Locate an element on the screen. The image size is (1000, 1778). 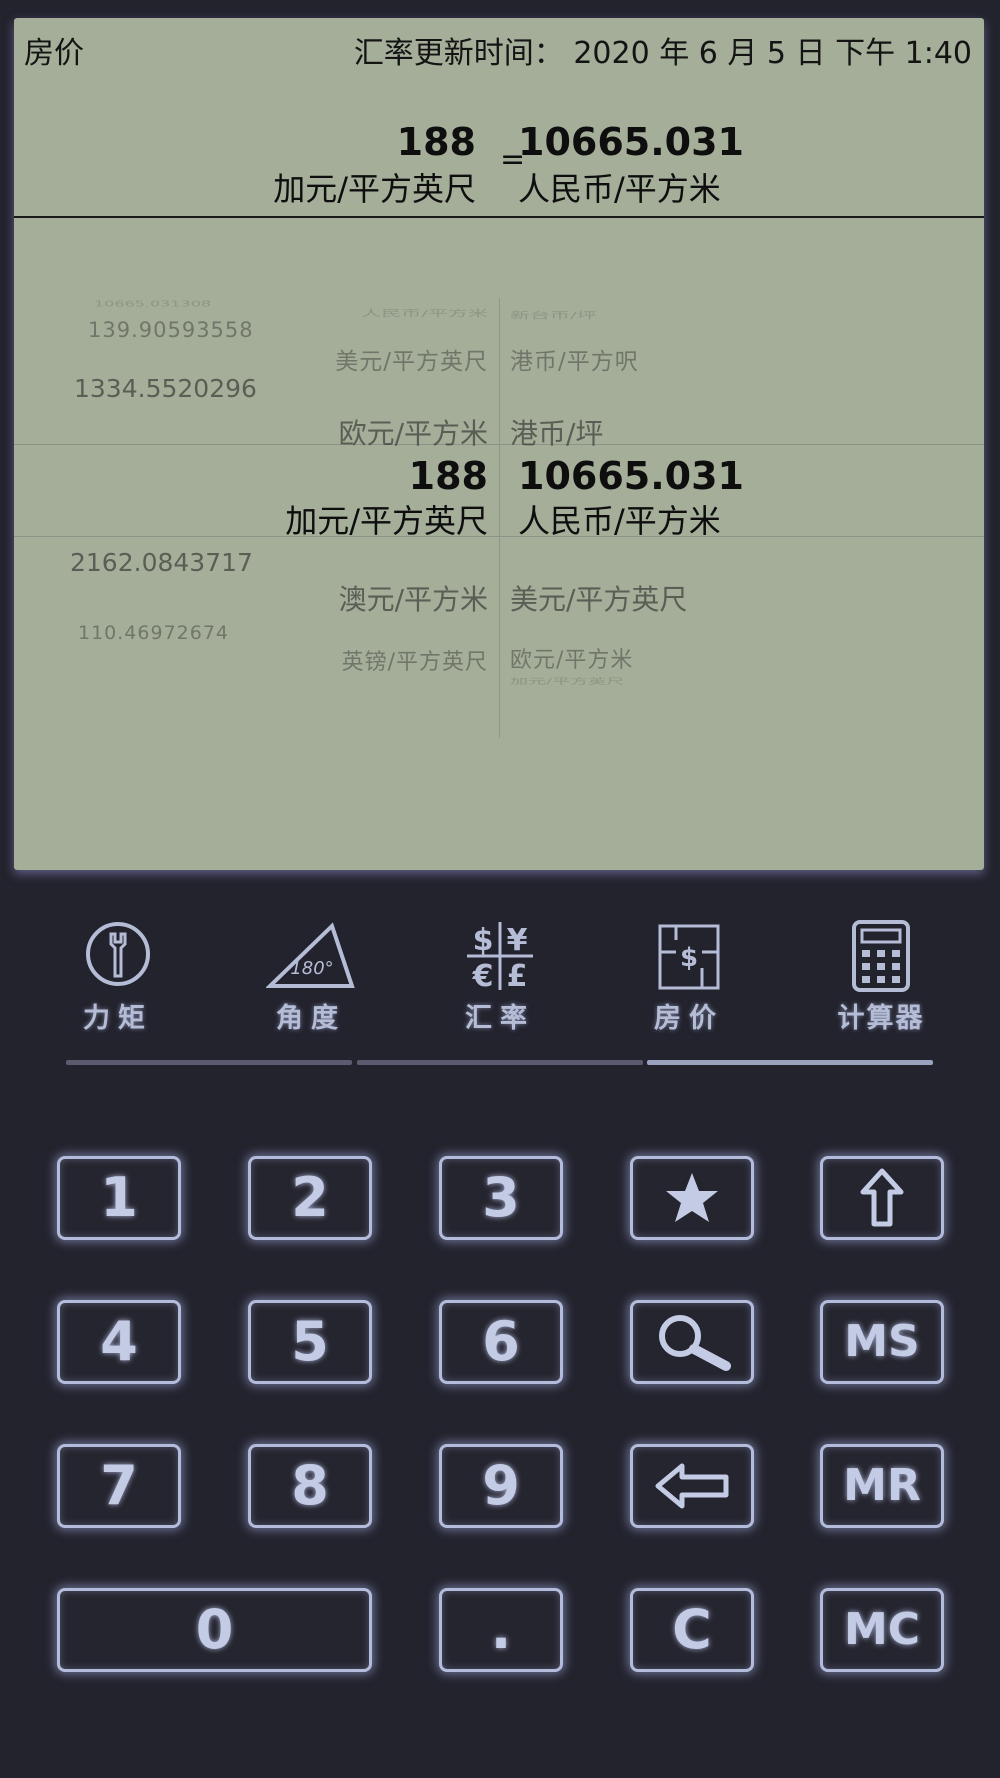
star-icon is located at coordinates (692, 1197).